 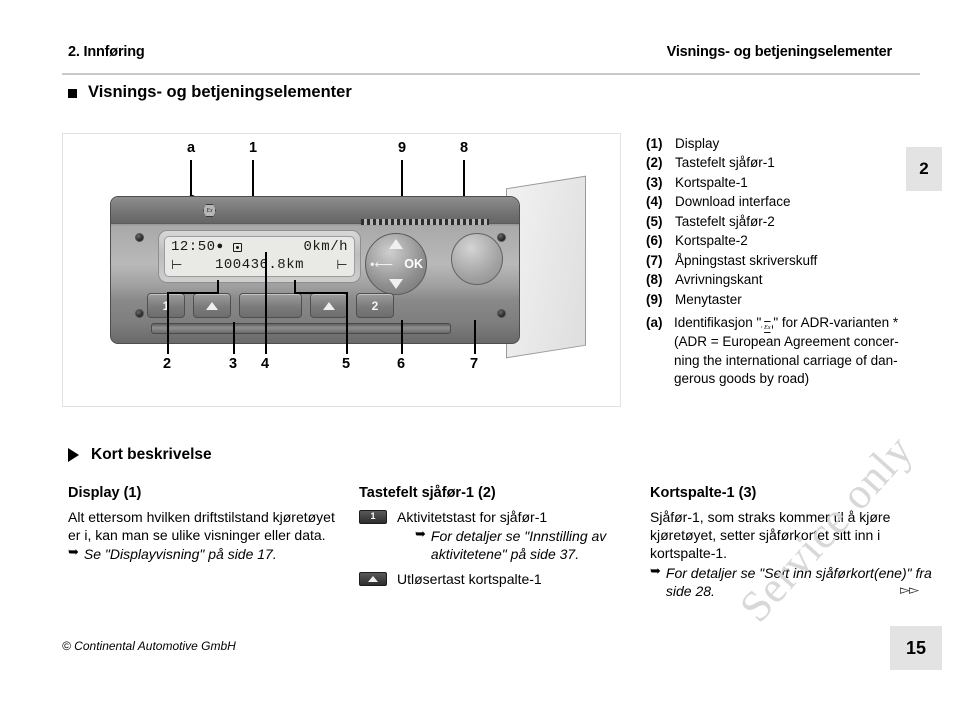 What do you see at coordinates (105, 493) in the screenshot?
I see `column-display-heading: Display (1)` at bounding box center [105, 493].